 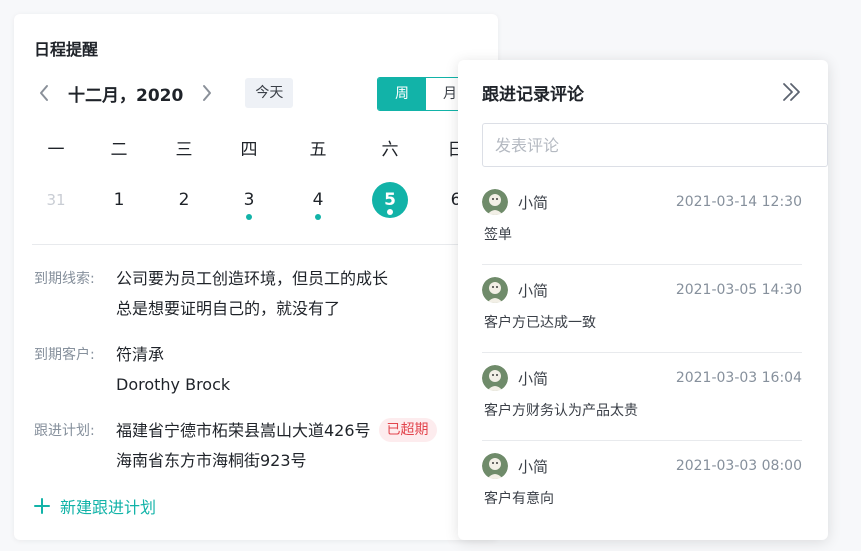 I want to click on day-cell: 3, so click(x=249, y=201).